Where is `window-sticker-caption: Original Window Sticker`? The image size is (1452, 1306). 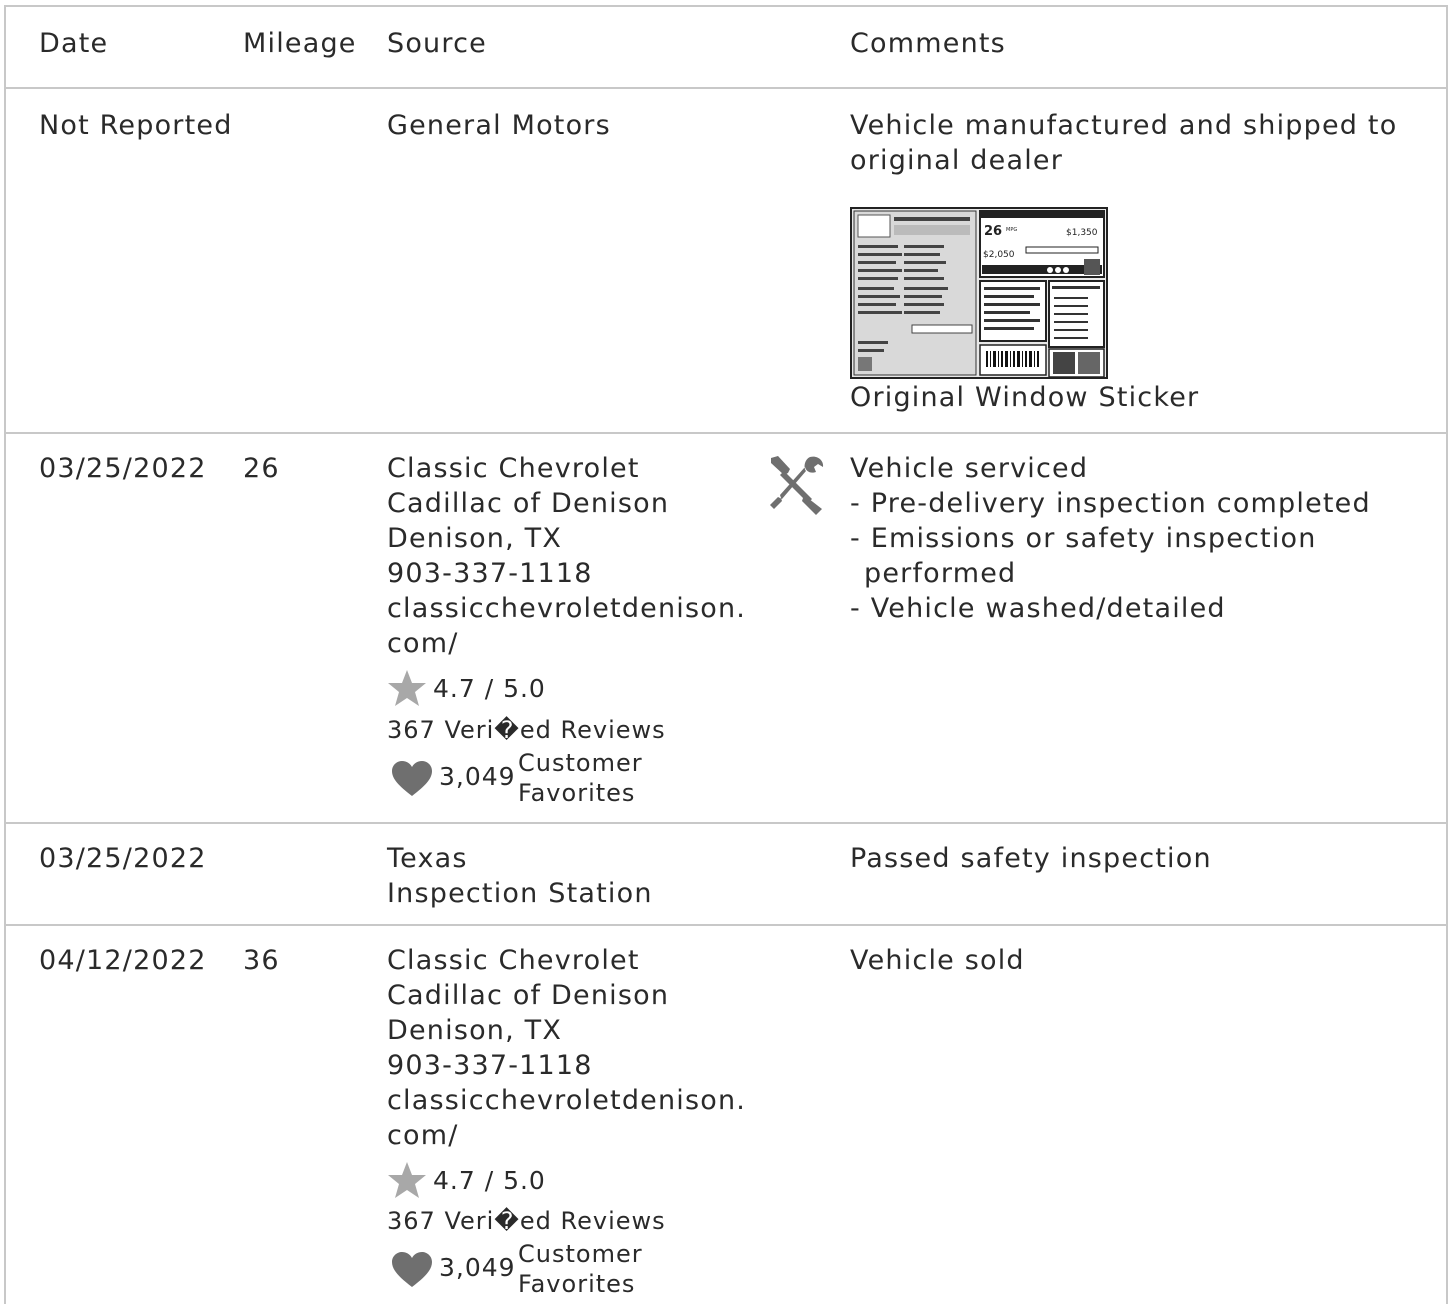 window-sticker-caption: Original Window Sticker is located at coordinates (1024, 397).